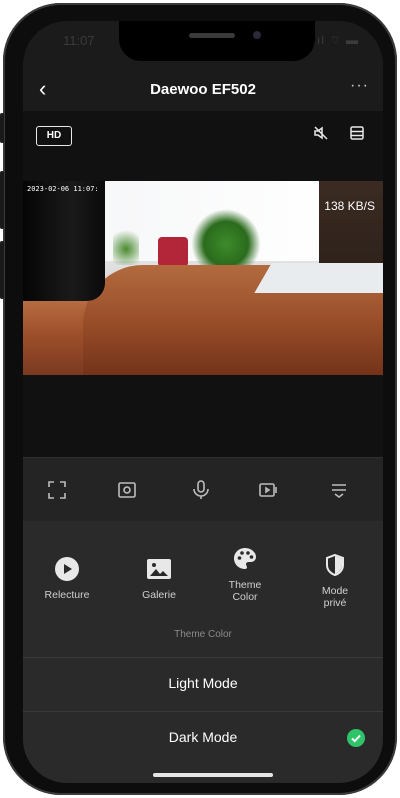 This screenshot has height=798, width=400. I want to click on page-title: Daewoo EF502, so click(203, 89).